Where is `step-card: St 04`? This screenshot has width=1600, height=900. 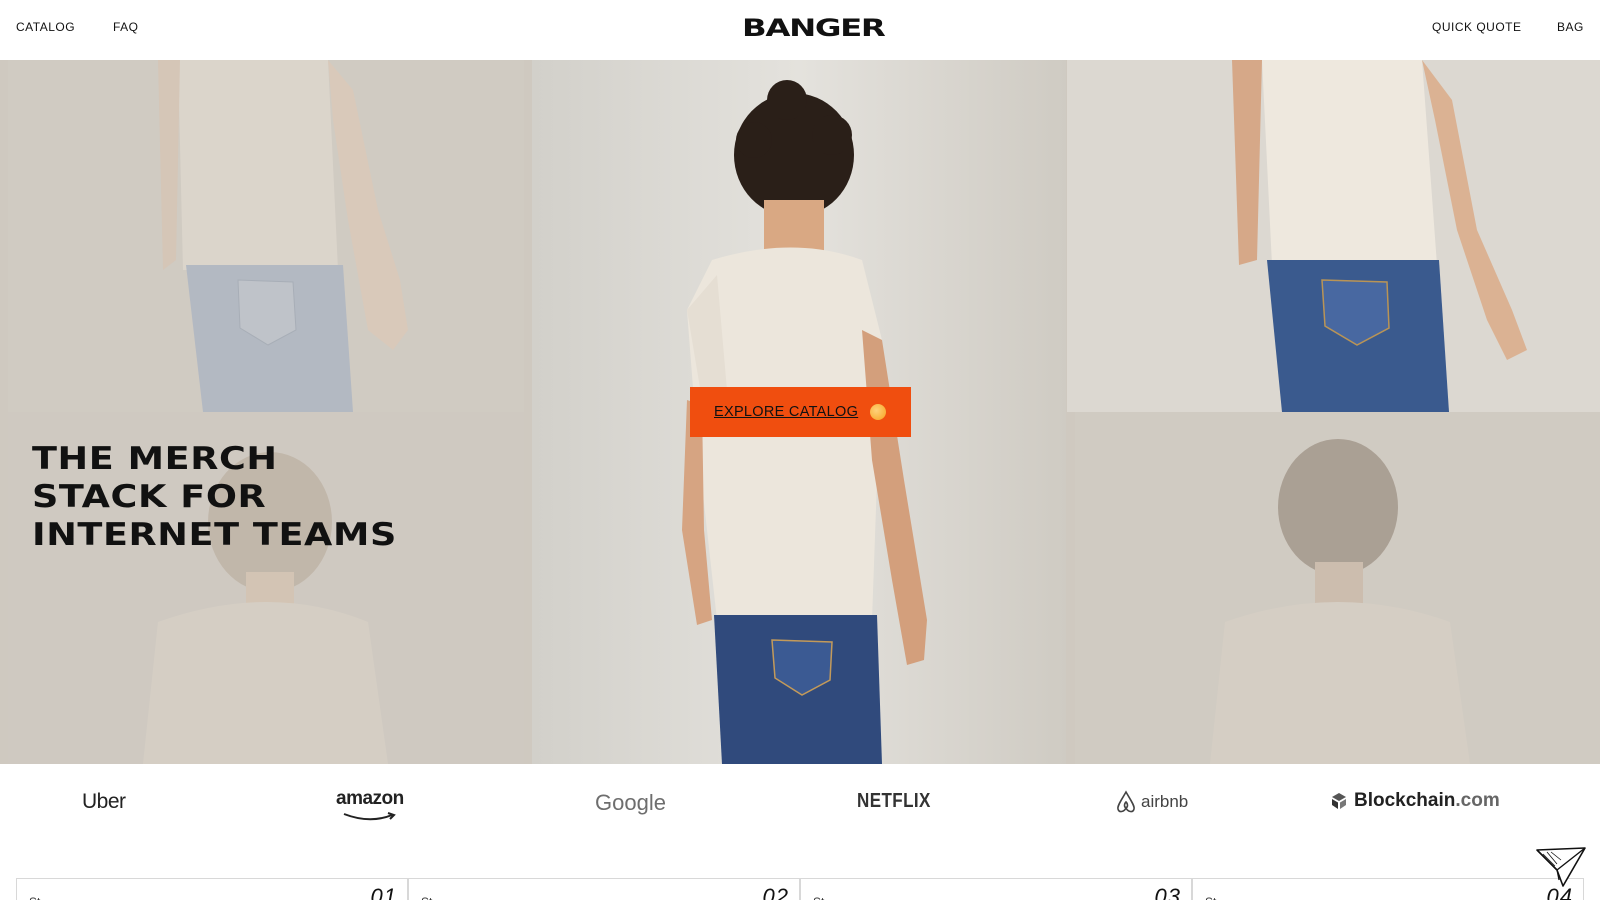
step-card: St 04 is located at coordinates (1388, 889).